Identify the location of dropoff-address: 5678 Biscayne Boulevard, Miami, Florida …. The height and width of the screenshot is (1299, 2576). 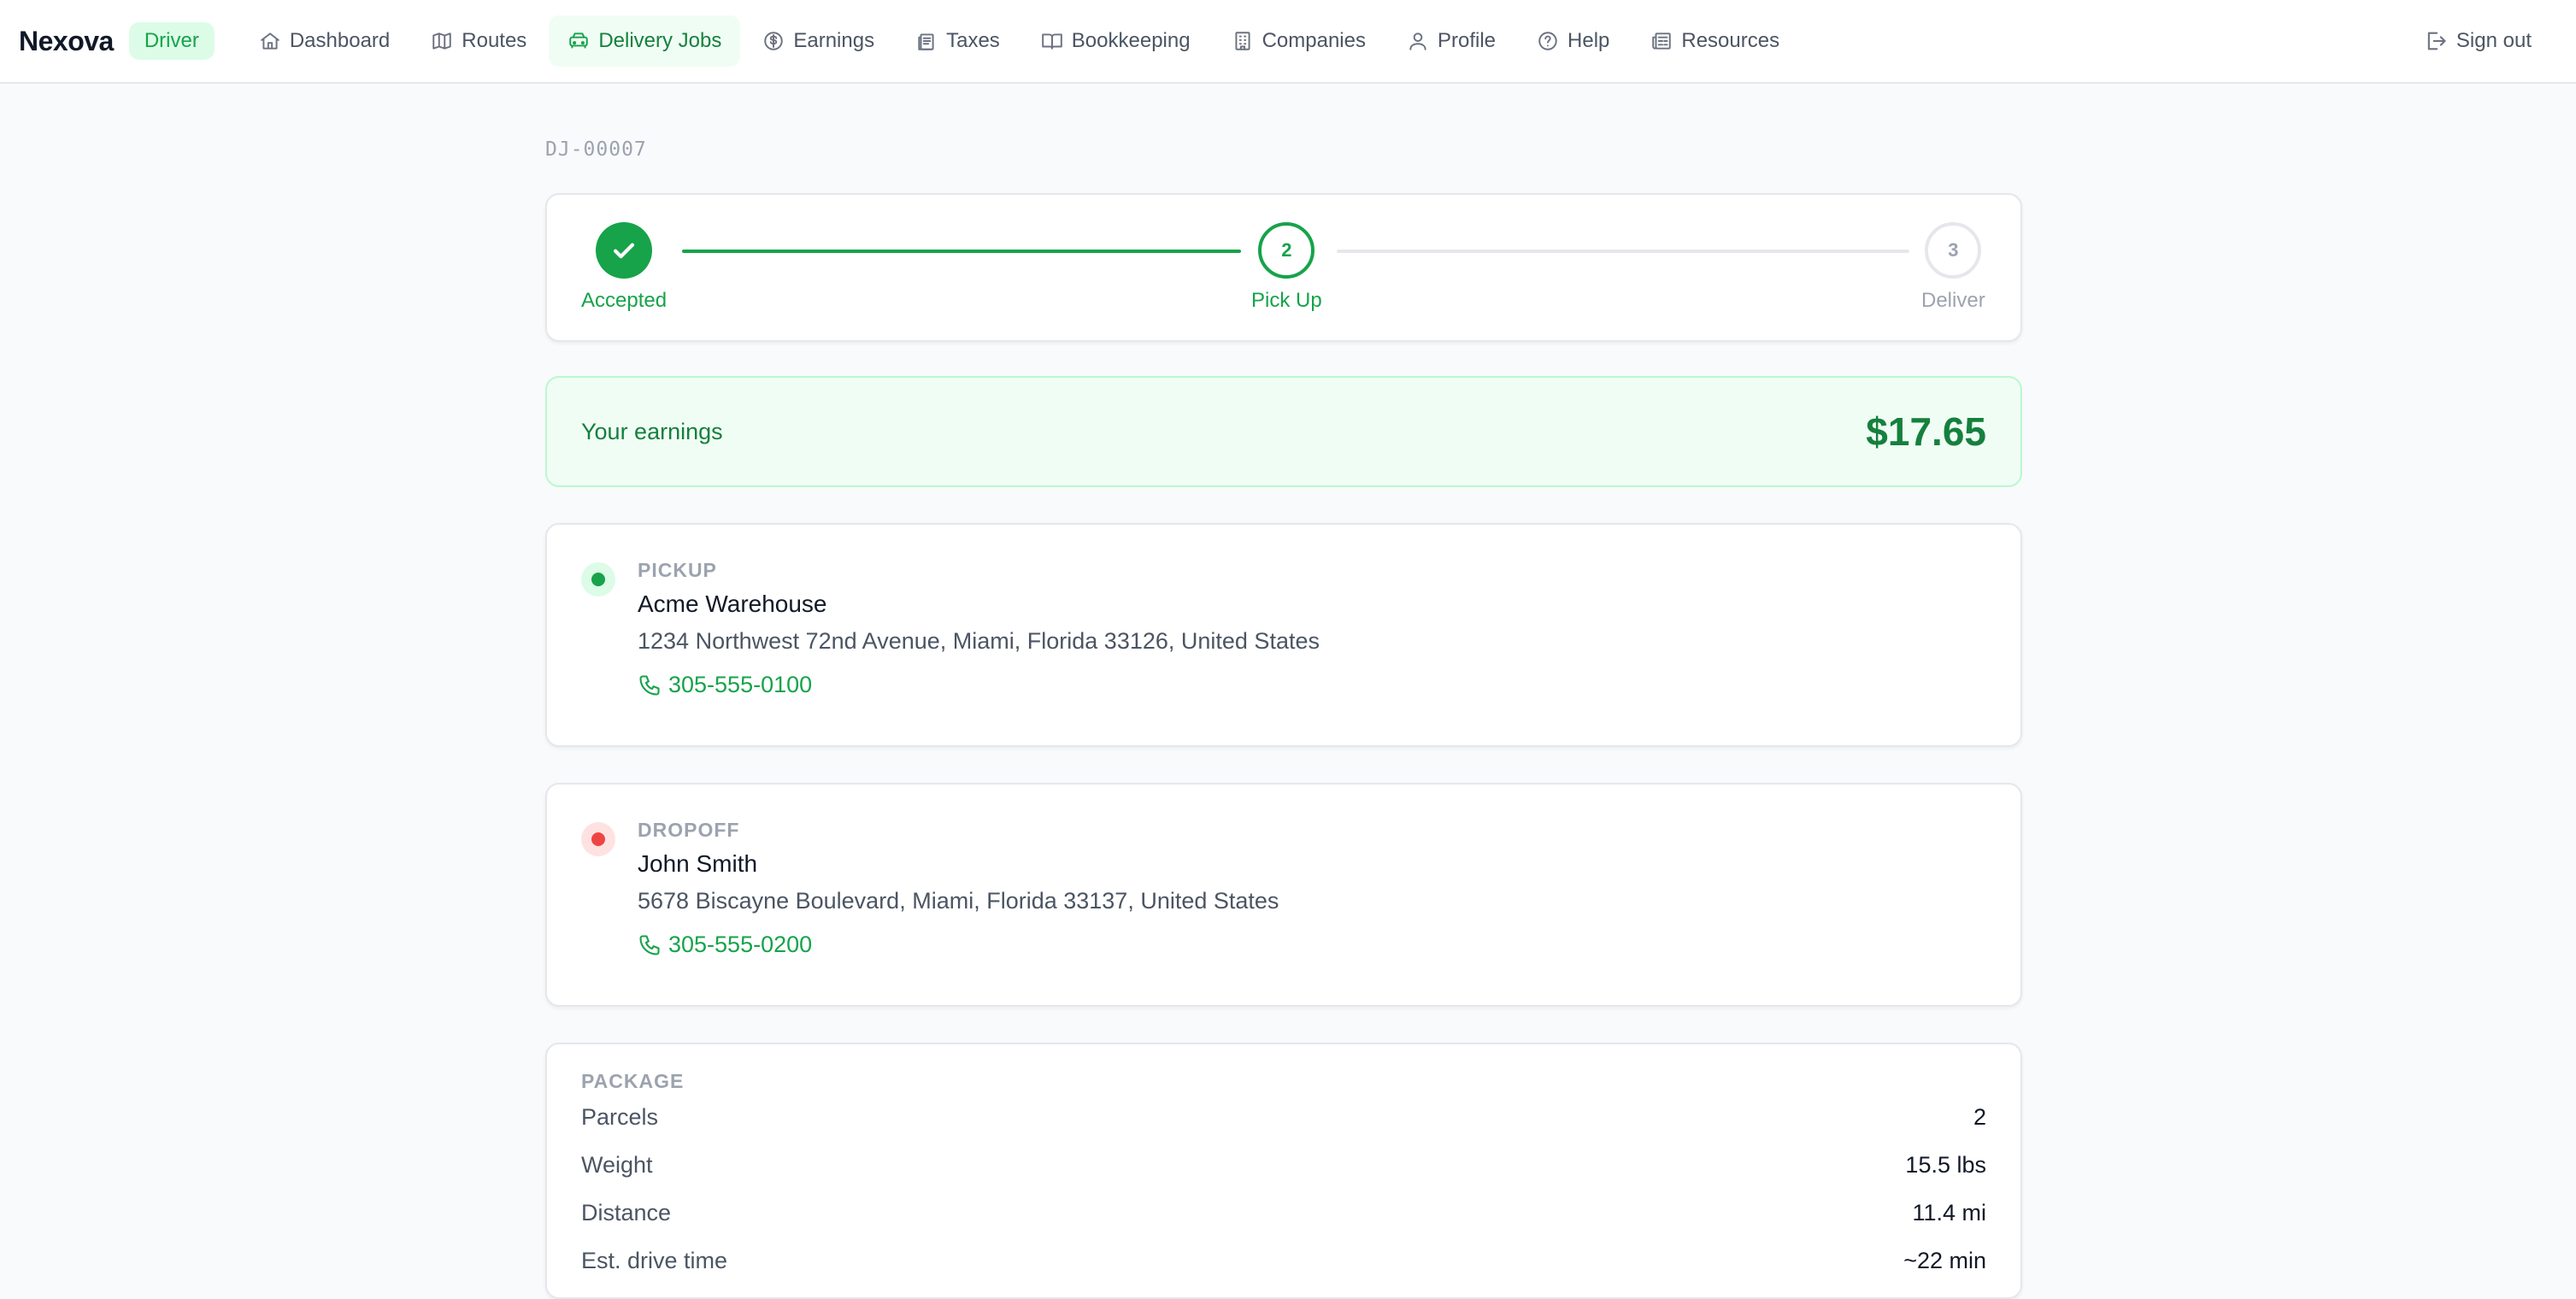
(958, 901).